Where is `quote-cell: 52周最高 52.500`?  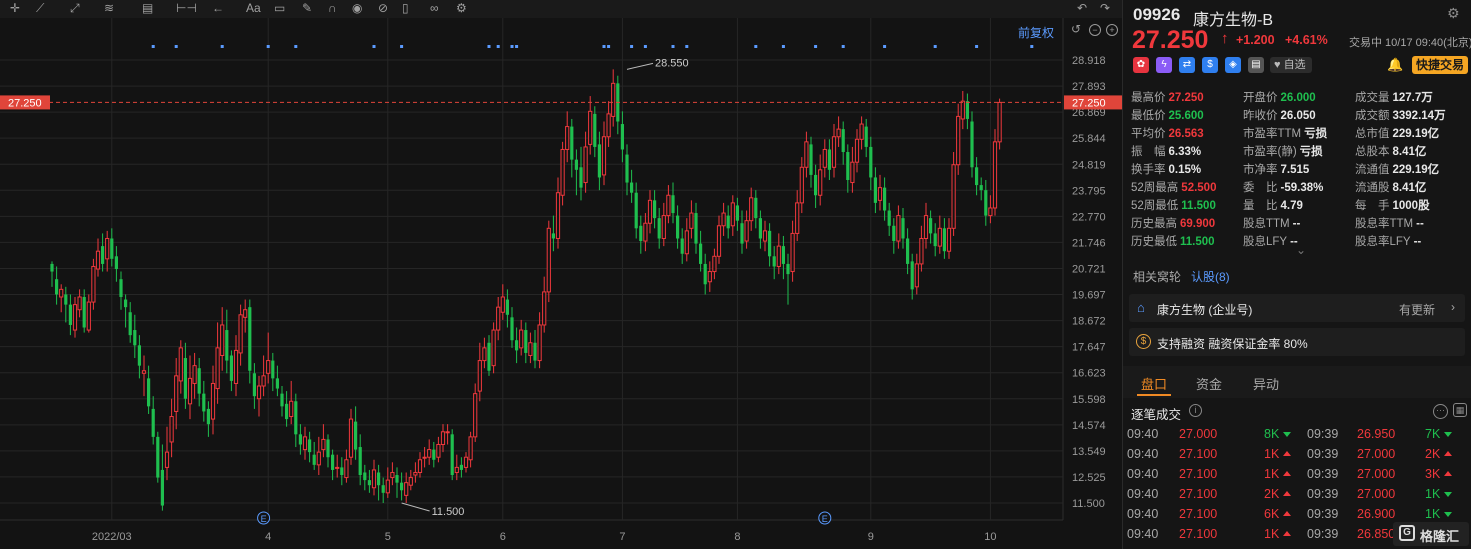 quote-cell: 52周最高 52.500 is located at coordinates (1173, 187).